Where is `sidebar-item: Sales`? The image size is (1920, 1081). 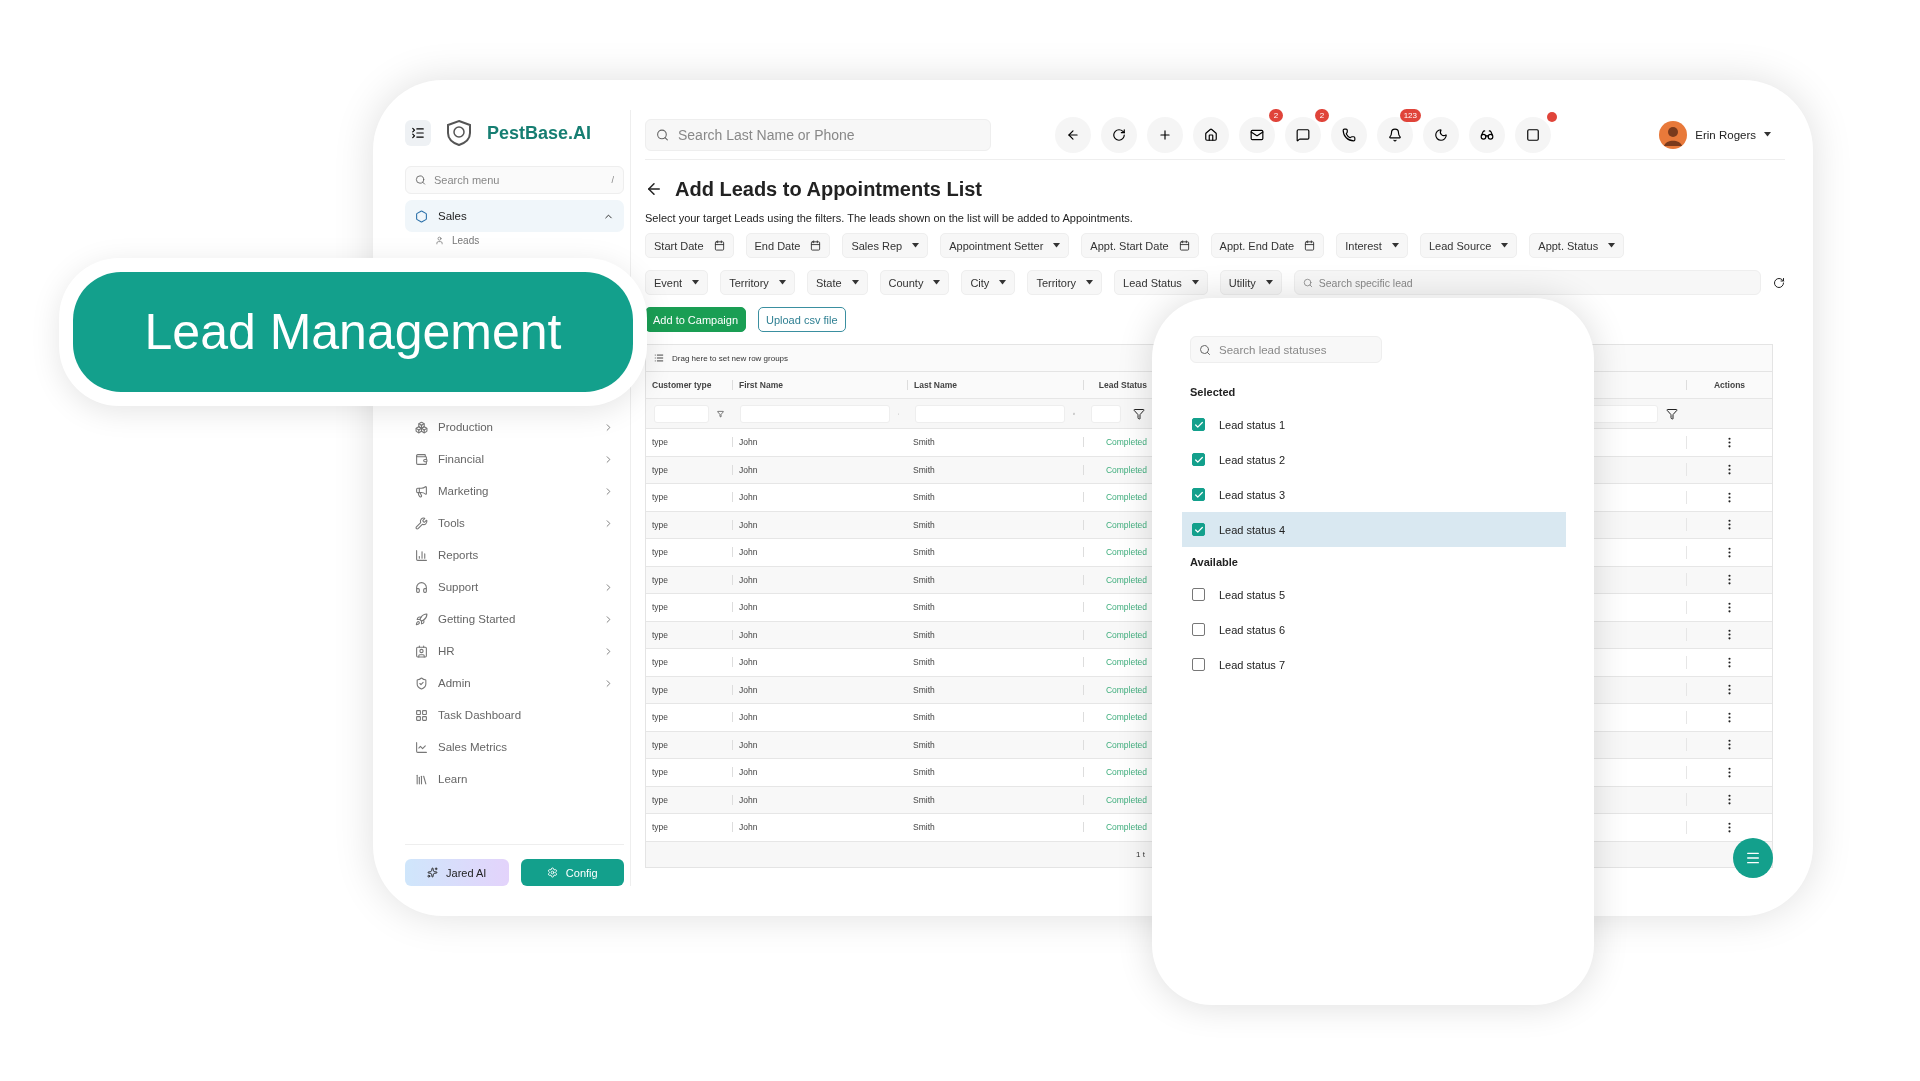 sidebar-item: Sales is located at coordinates (514, 216).